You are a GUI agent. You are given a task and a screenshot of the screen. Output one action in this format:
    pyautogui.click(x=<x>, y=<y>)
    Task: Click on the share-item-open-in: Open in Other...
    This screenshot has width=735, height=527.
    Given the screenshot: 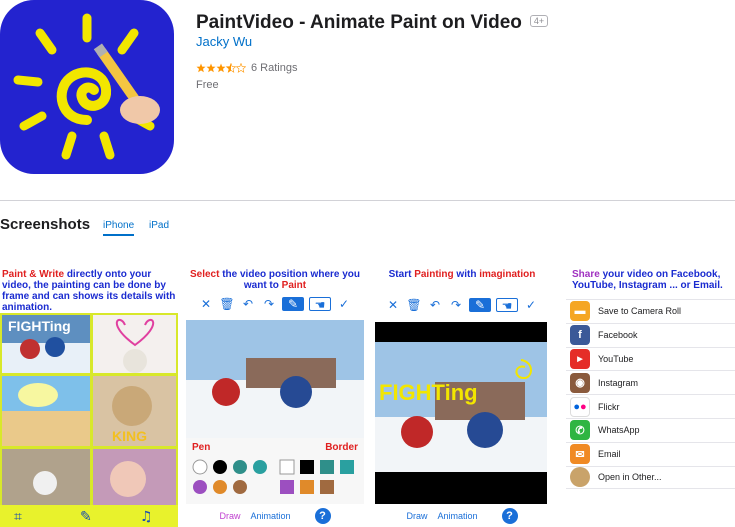 What is the action you would take?
    pyautogui.click(x=650, y=477)
    